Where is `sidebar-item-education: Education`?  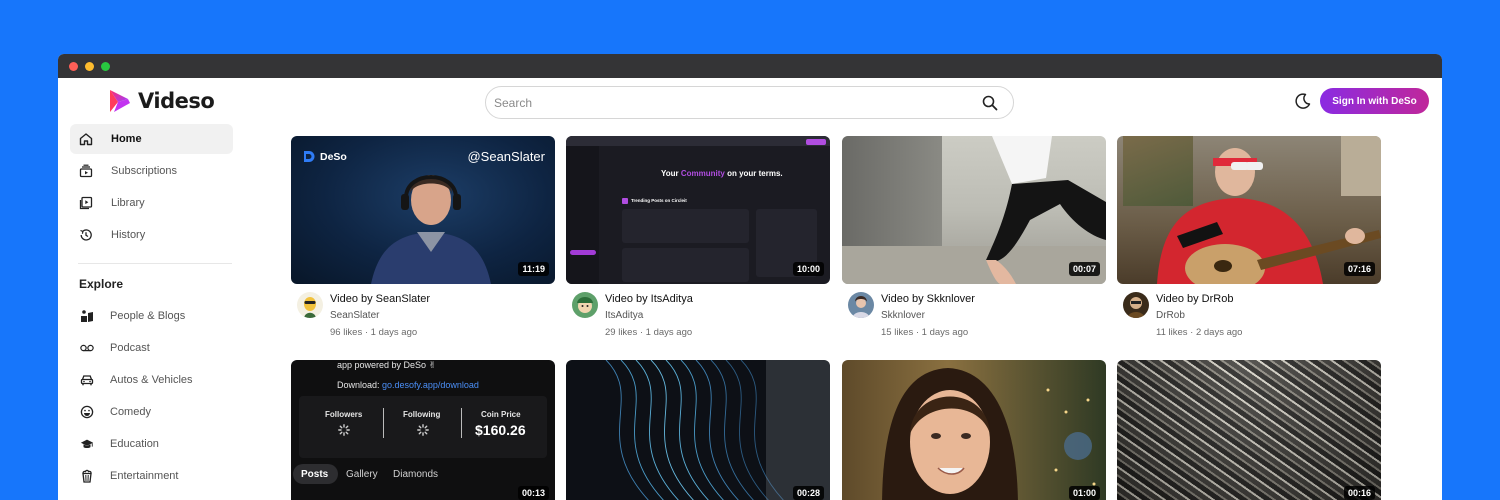 sidebar-item-education: Education is located at coordinates (151, 444).